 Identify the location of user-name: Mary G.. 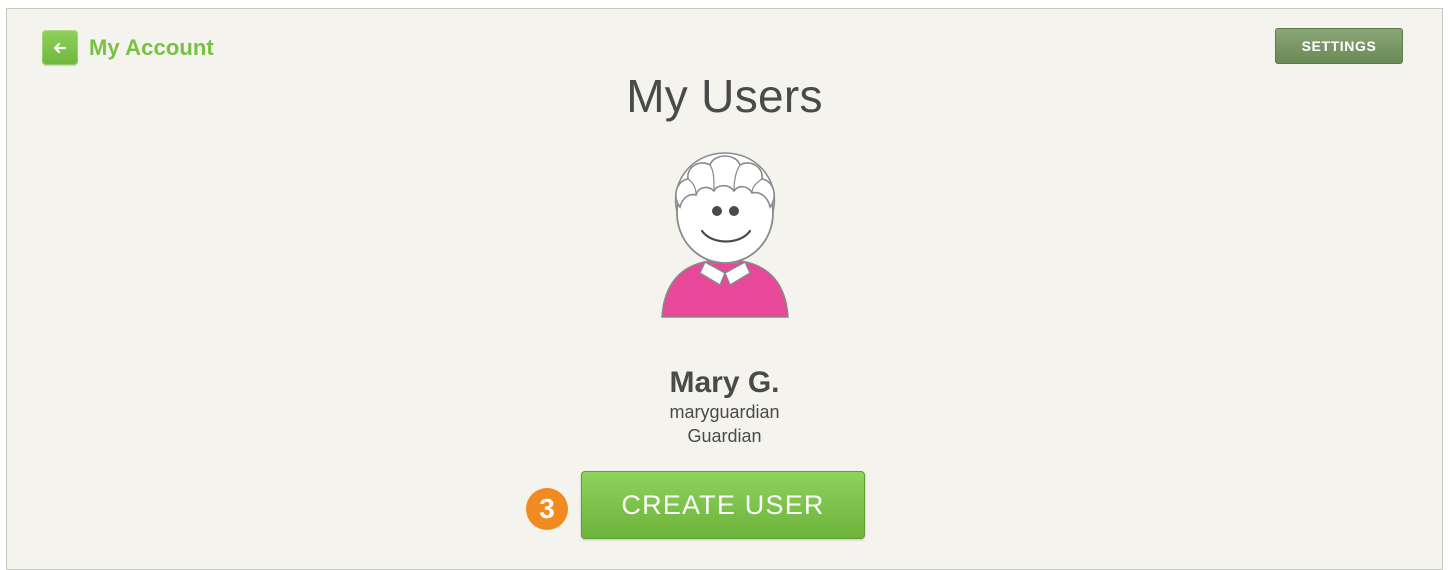
(724, 382).